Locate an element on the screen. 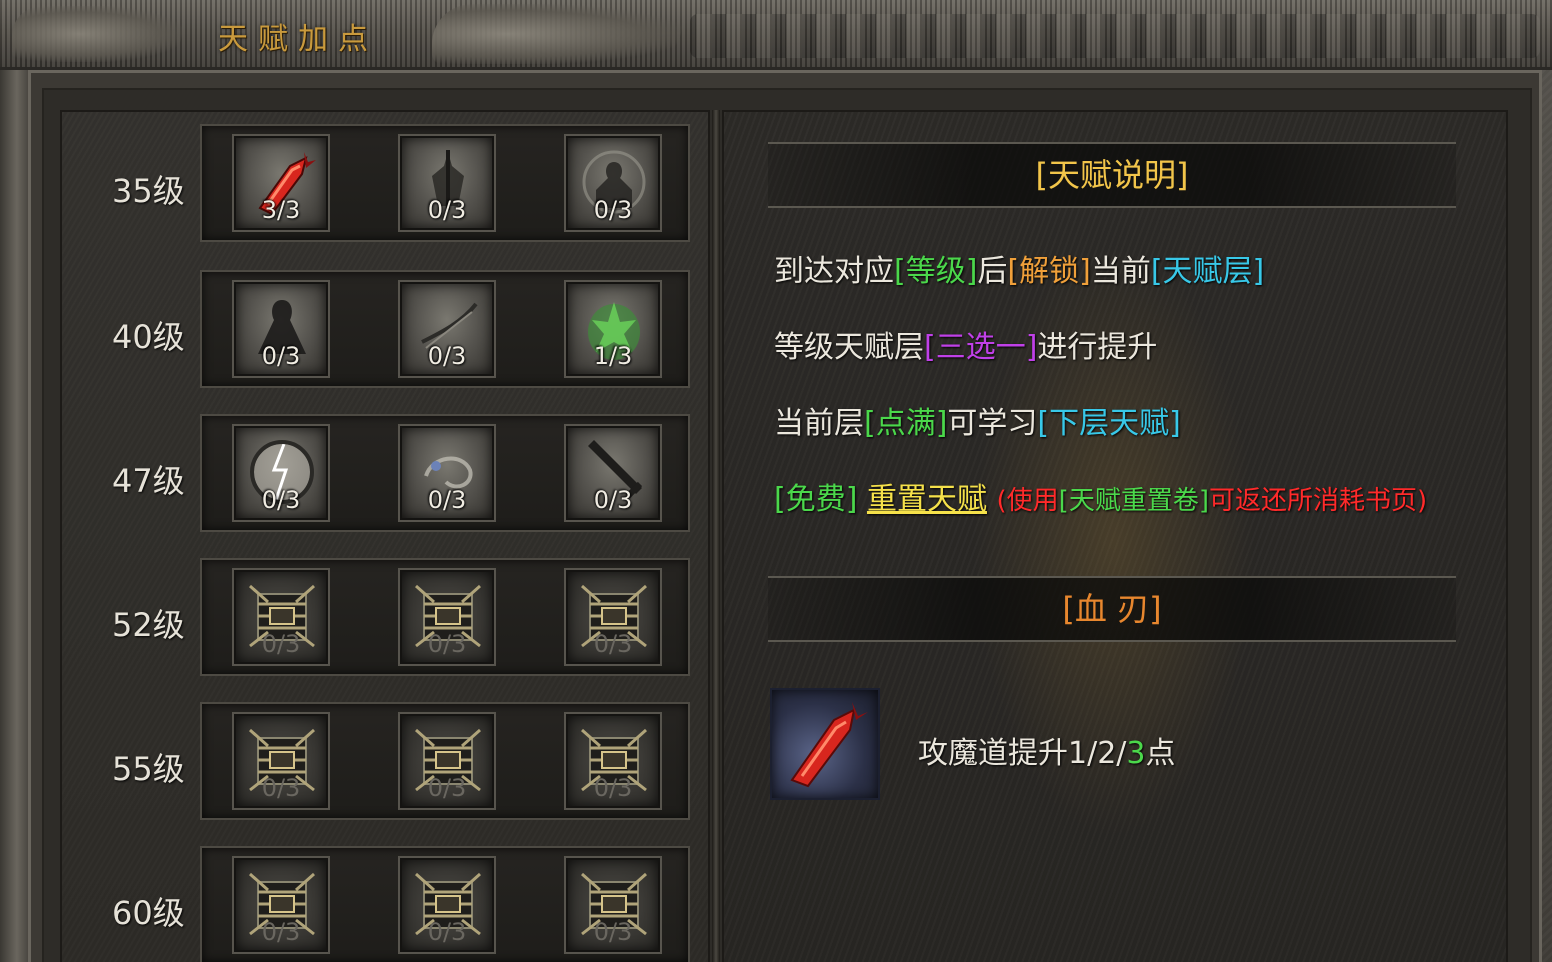 This screenshot has height=962, width=1552. talent-tier-row: 55级 0/3 0/3 0/3 is located at coordinates (345, 761).